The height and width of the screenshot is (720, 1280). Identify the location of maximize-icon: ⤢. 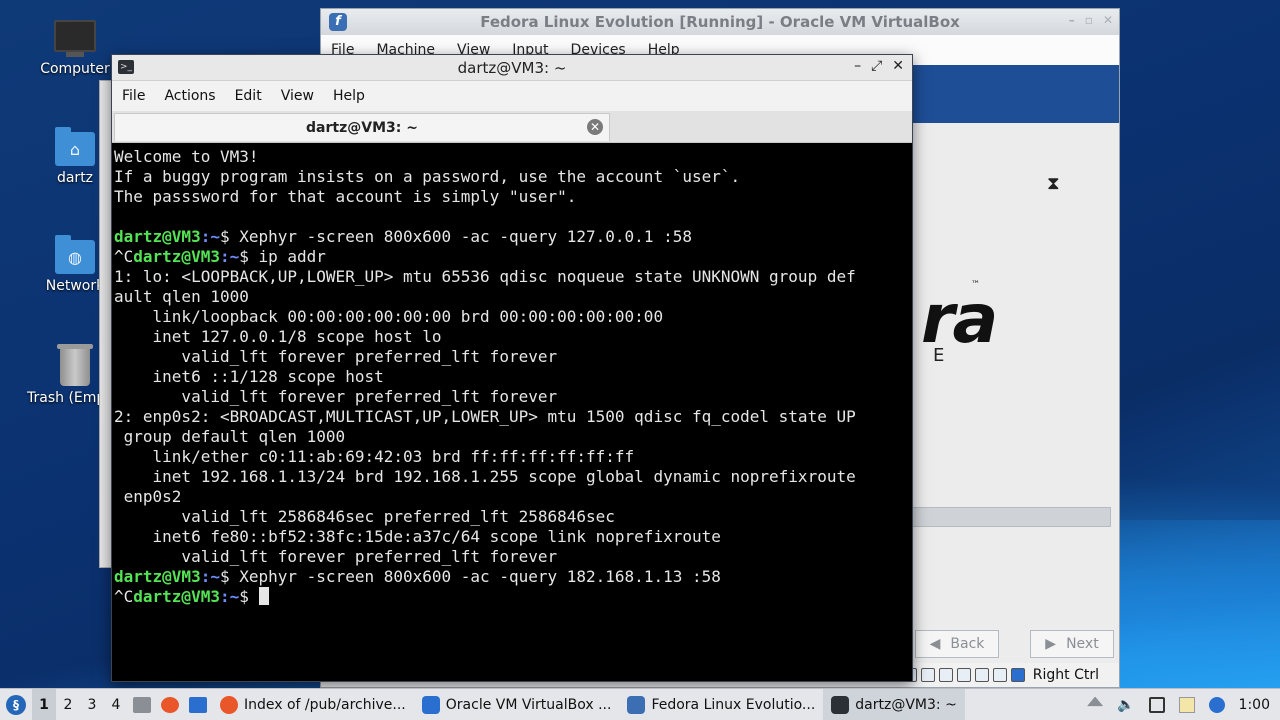
(876, 66).